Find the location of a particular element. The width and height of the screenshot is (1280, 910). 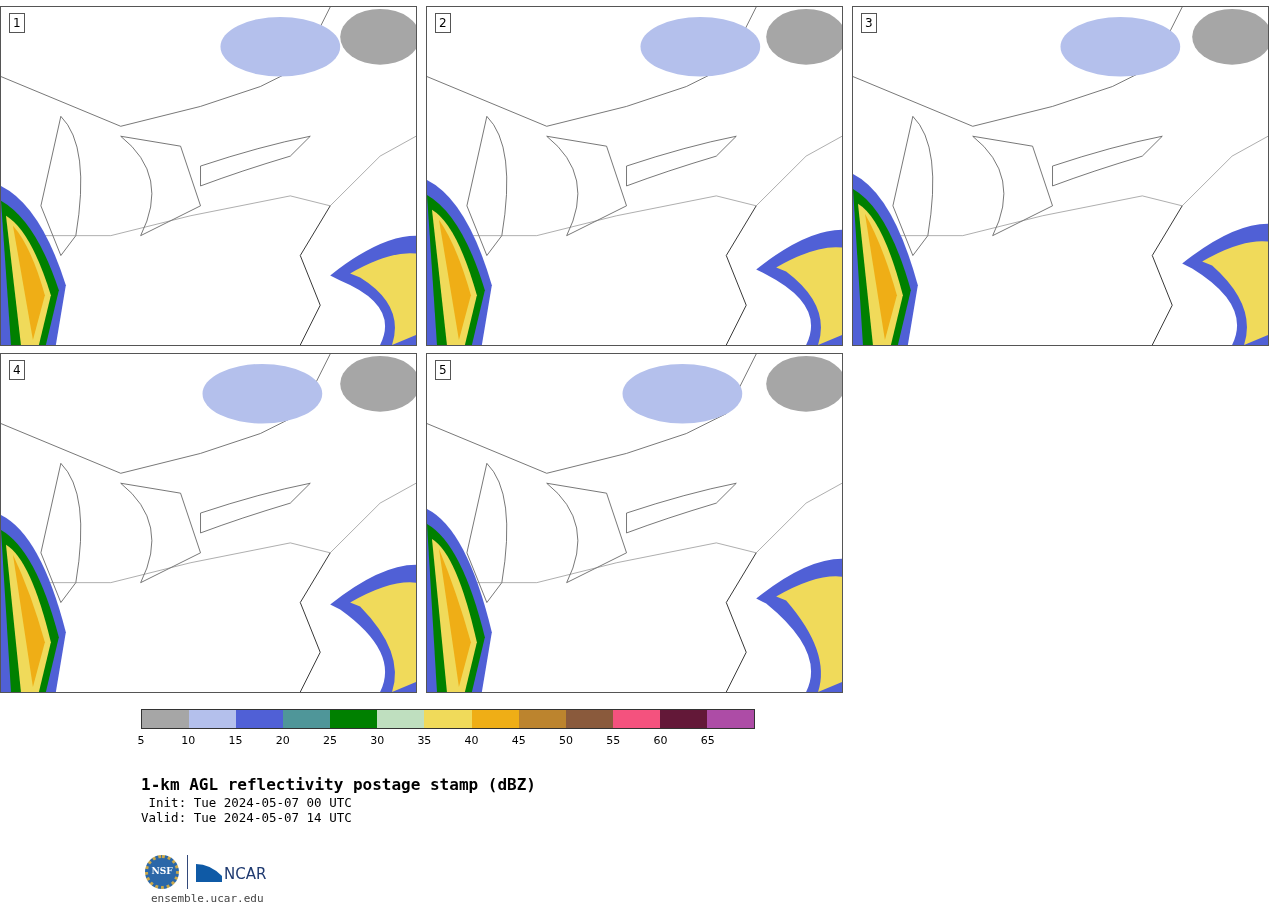

scale-tick-label: 40 is located at coordinates (471, 741).